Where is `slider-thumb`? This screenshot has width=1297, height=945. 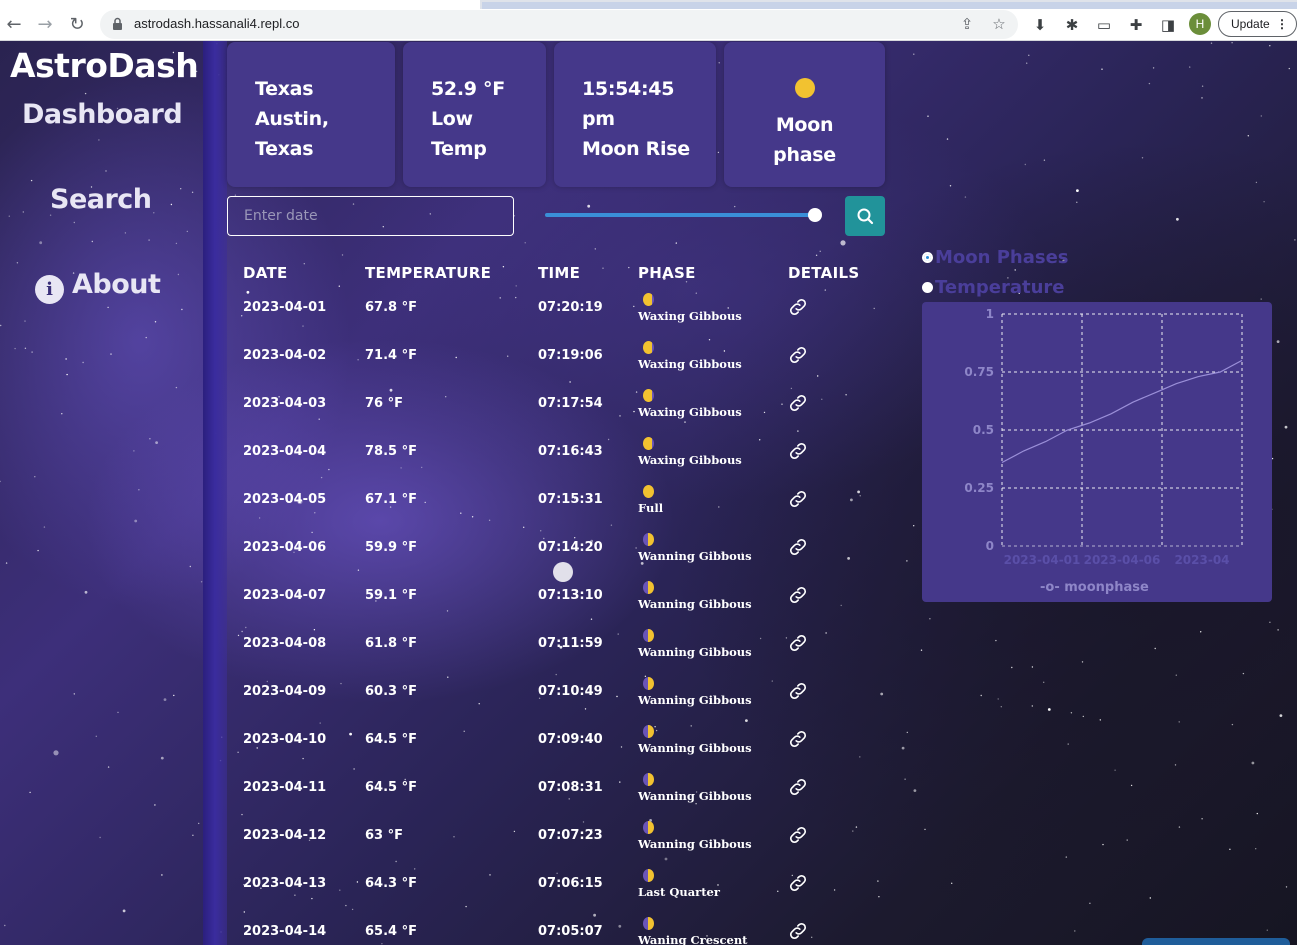 slider-thumb is located at coordinates (815, 215).